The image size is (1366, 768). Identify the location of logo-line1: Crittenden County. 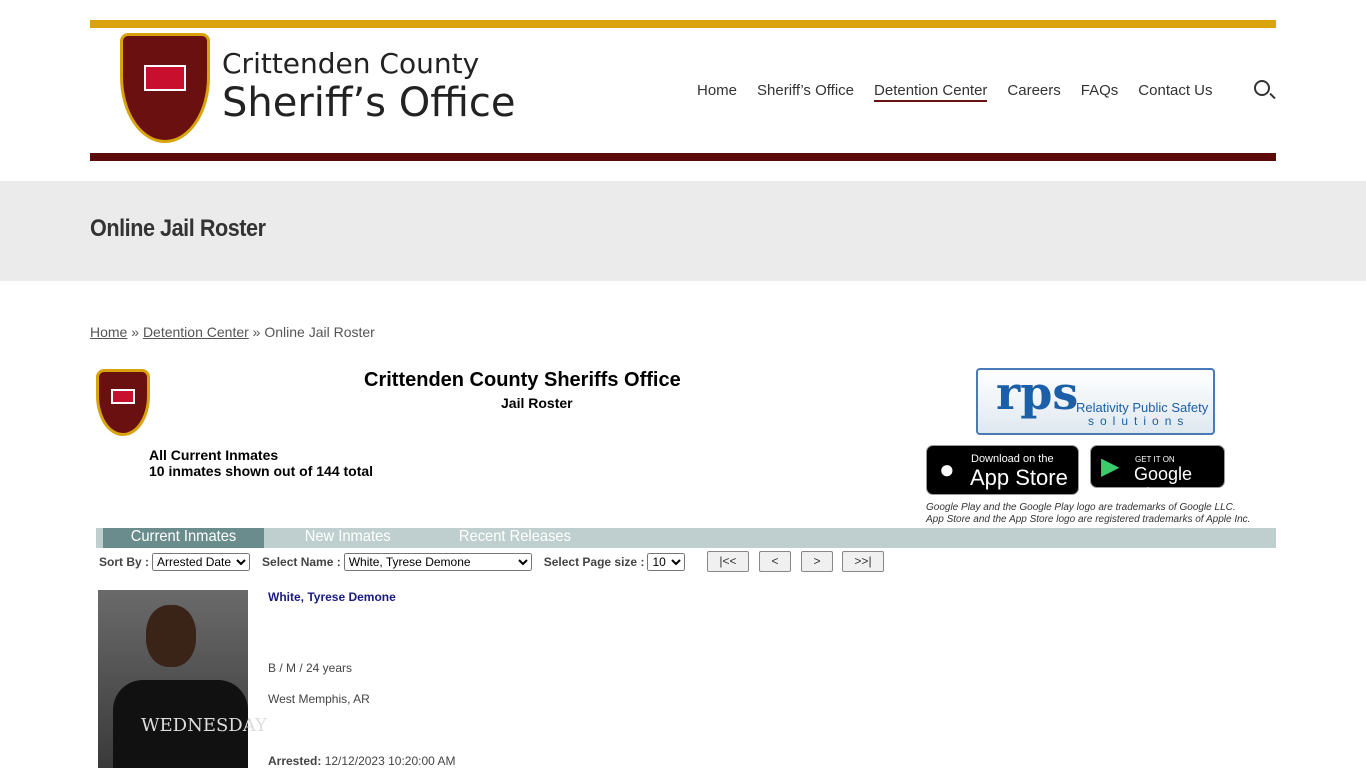
(350, 63).